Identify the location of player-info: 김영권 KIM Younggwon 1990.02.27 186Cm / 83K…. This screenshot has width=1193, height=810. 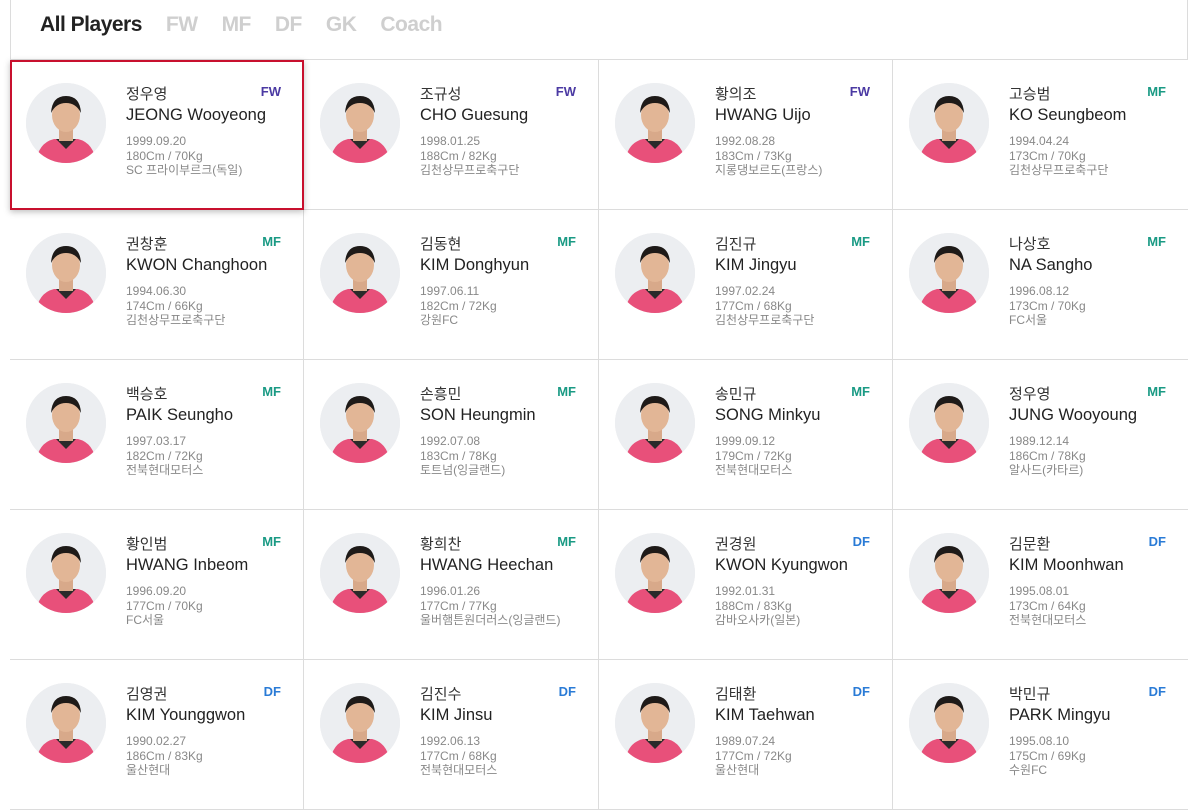
(206, 731).